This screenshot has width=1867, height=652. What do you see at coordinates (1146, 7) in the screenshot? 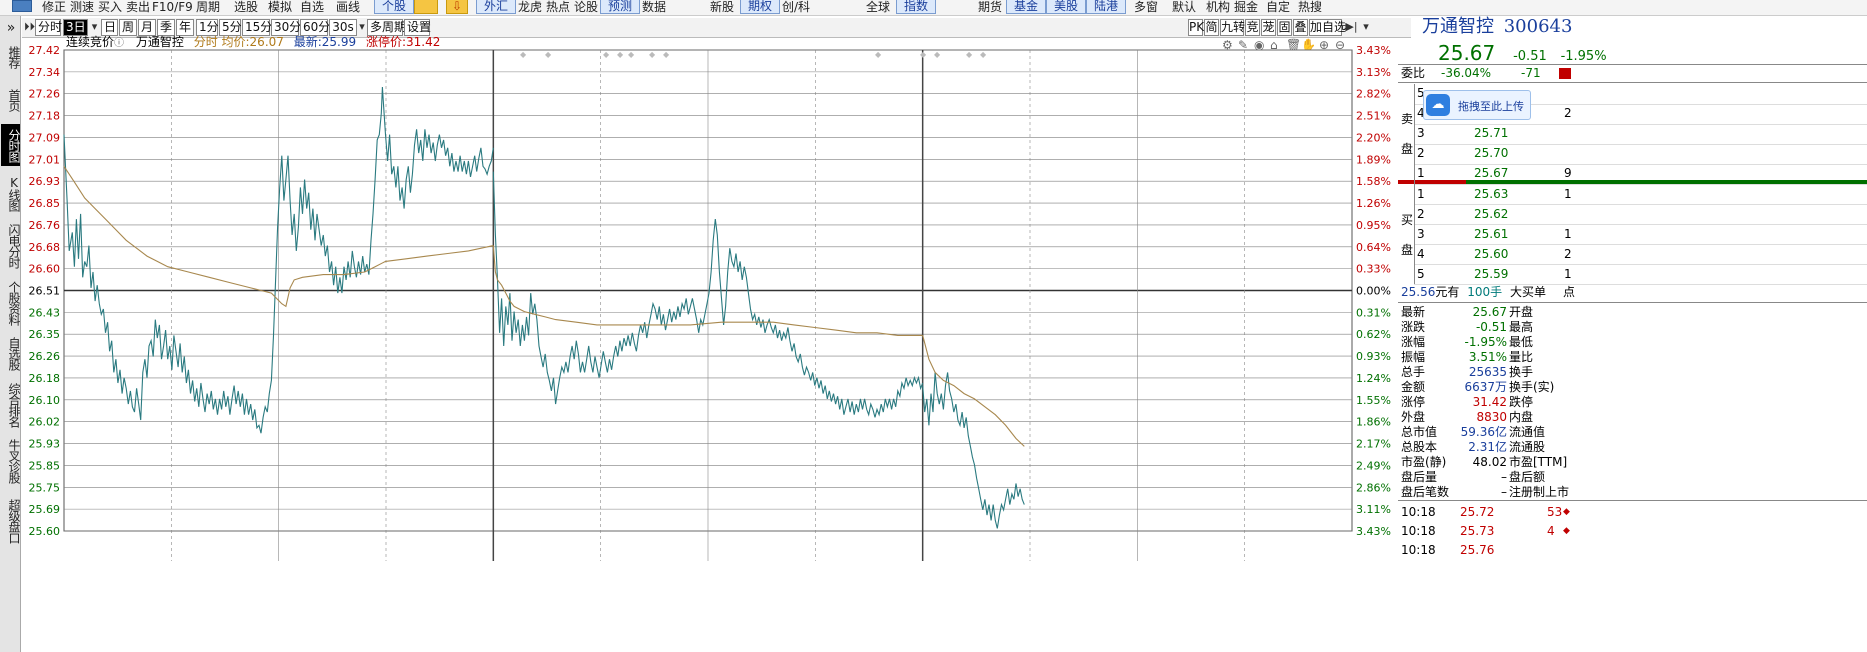
I see `top-menu-item: 多窗` at bounding box center [1146, 7].